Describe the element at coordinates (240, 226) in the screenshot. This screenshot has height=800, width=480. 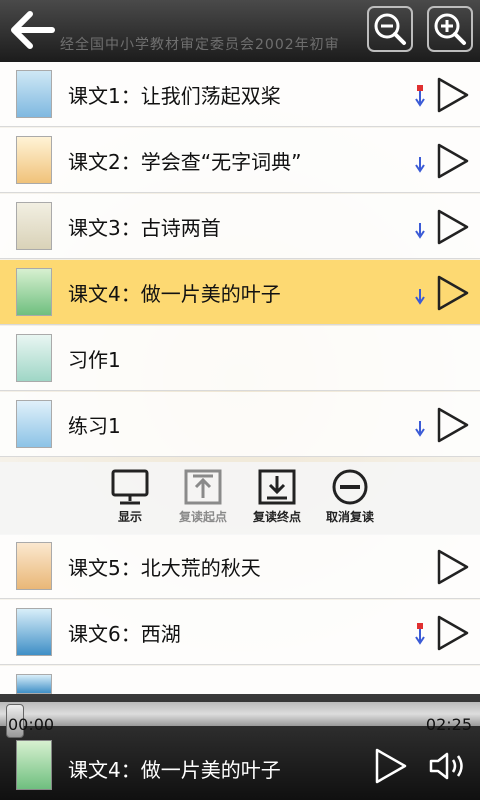
I see `lesson-row-3: 课文3：古诗两首` at that location.